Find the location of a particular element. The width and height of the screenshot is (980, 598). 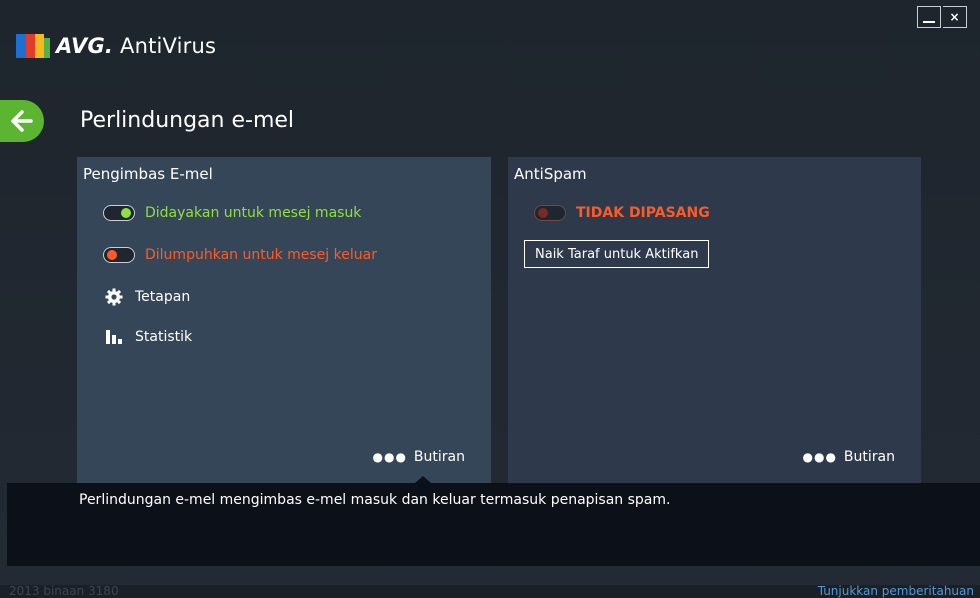

incoming-toggle-row: Didayakan untuk mesej masuk is located at coordinates (232, 213).